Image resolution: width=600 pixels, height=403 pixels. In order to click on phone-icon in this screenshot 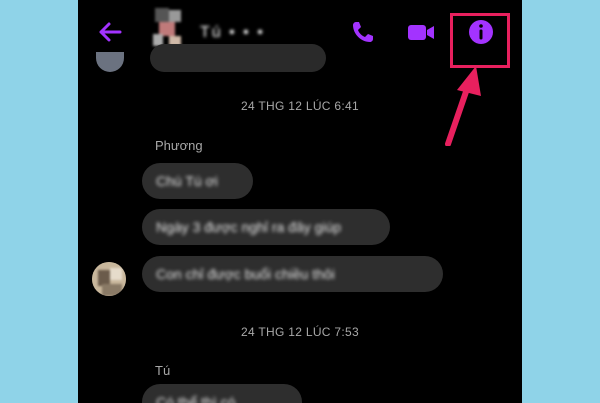, I will do `click(363, 32)`.